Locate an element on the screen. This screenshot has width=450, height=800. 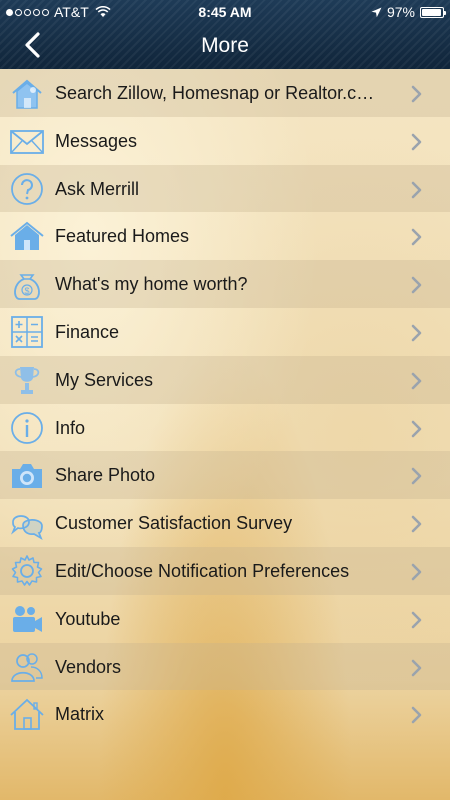
money-bag-icon: $ is located at coordinates (27, 287).